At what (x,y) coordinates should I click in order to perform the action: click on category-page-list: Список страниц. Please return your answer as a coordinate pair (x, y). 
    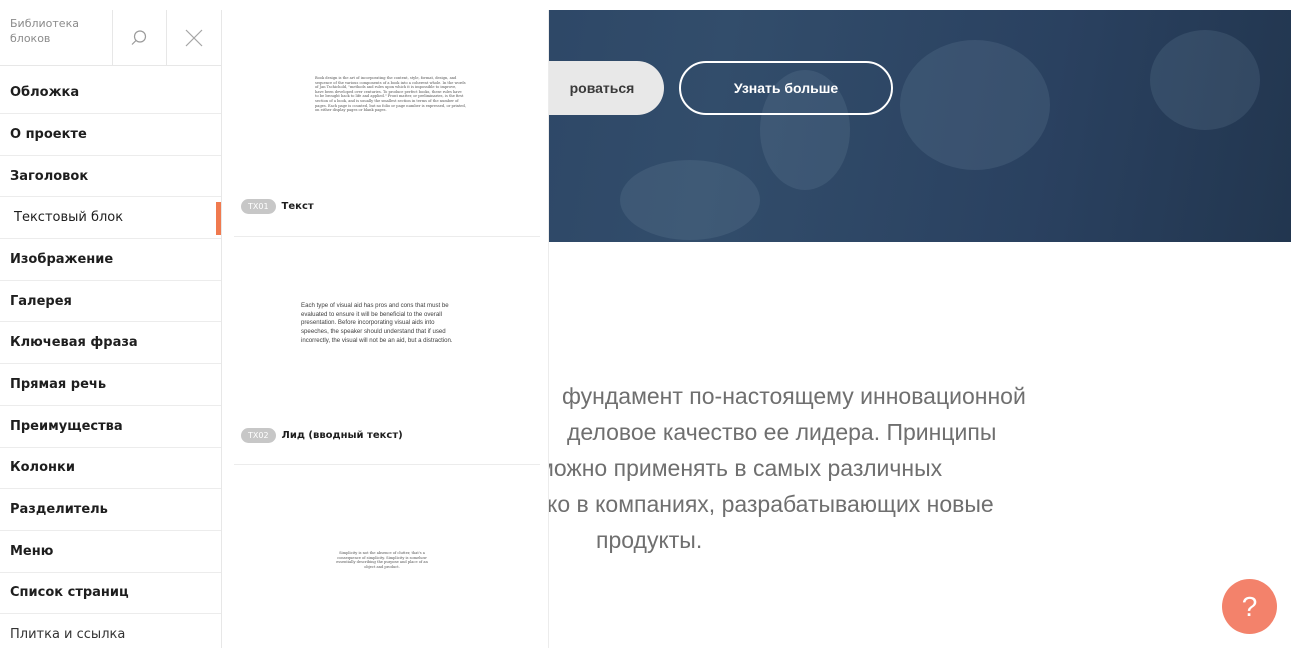
    Looking at the image, I should click on (110, 594).